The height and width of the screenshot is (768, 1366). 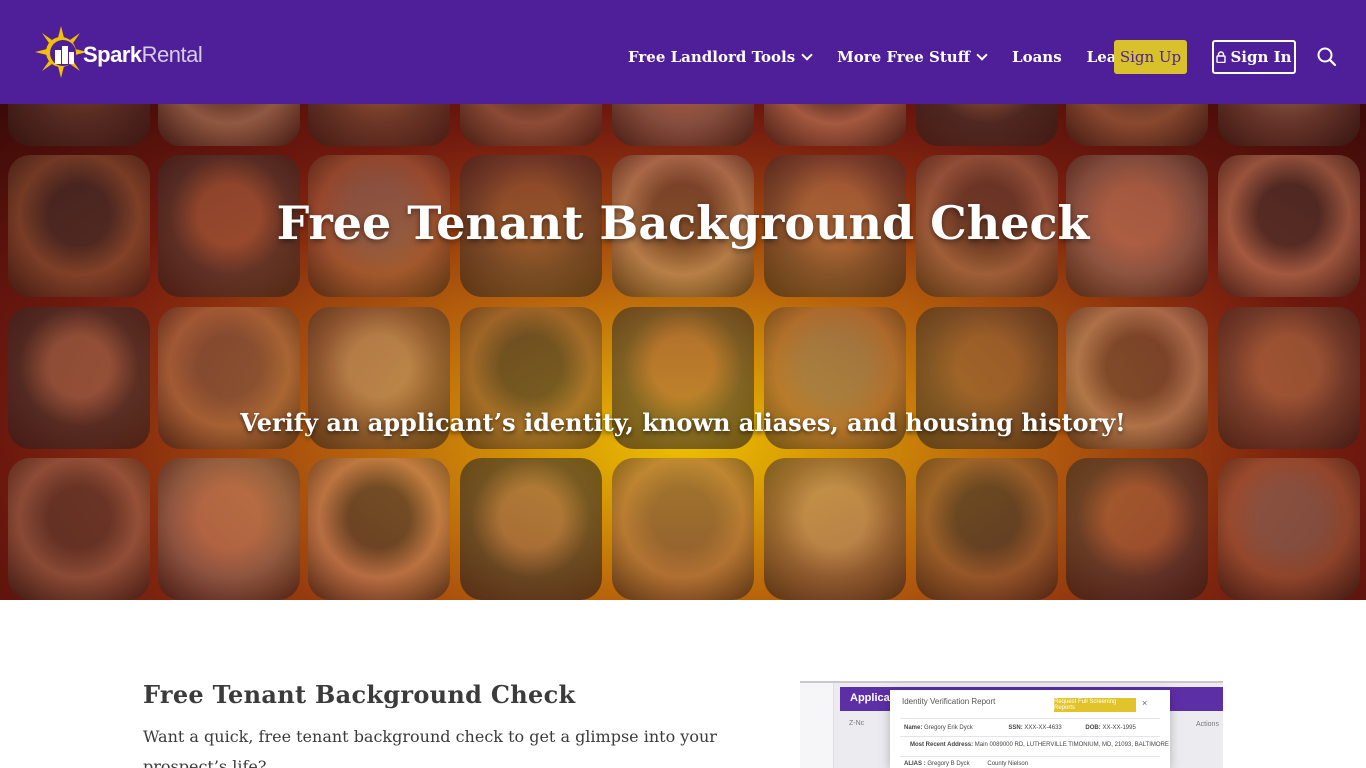 I want to click on sun-house-logo-icon, so click(x=61, y=52).